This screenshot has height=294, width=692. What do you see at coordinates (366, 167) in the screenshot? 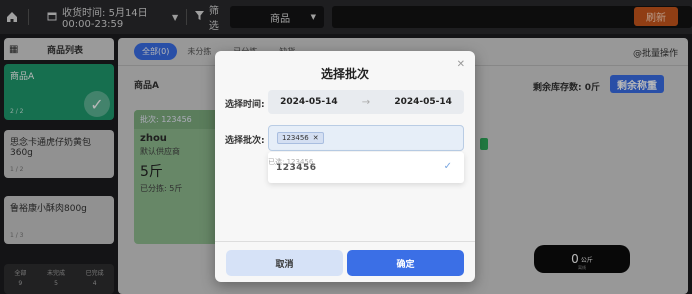
I see `batch-dropdown: 已选: 123456 123456 ✓` at bounding box center [366, 167].